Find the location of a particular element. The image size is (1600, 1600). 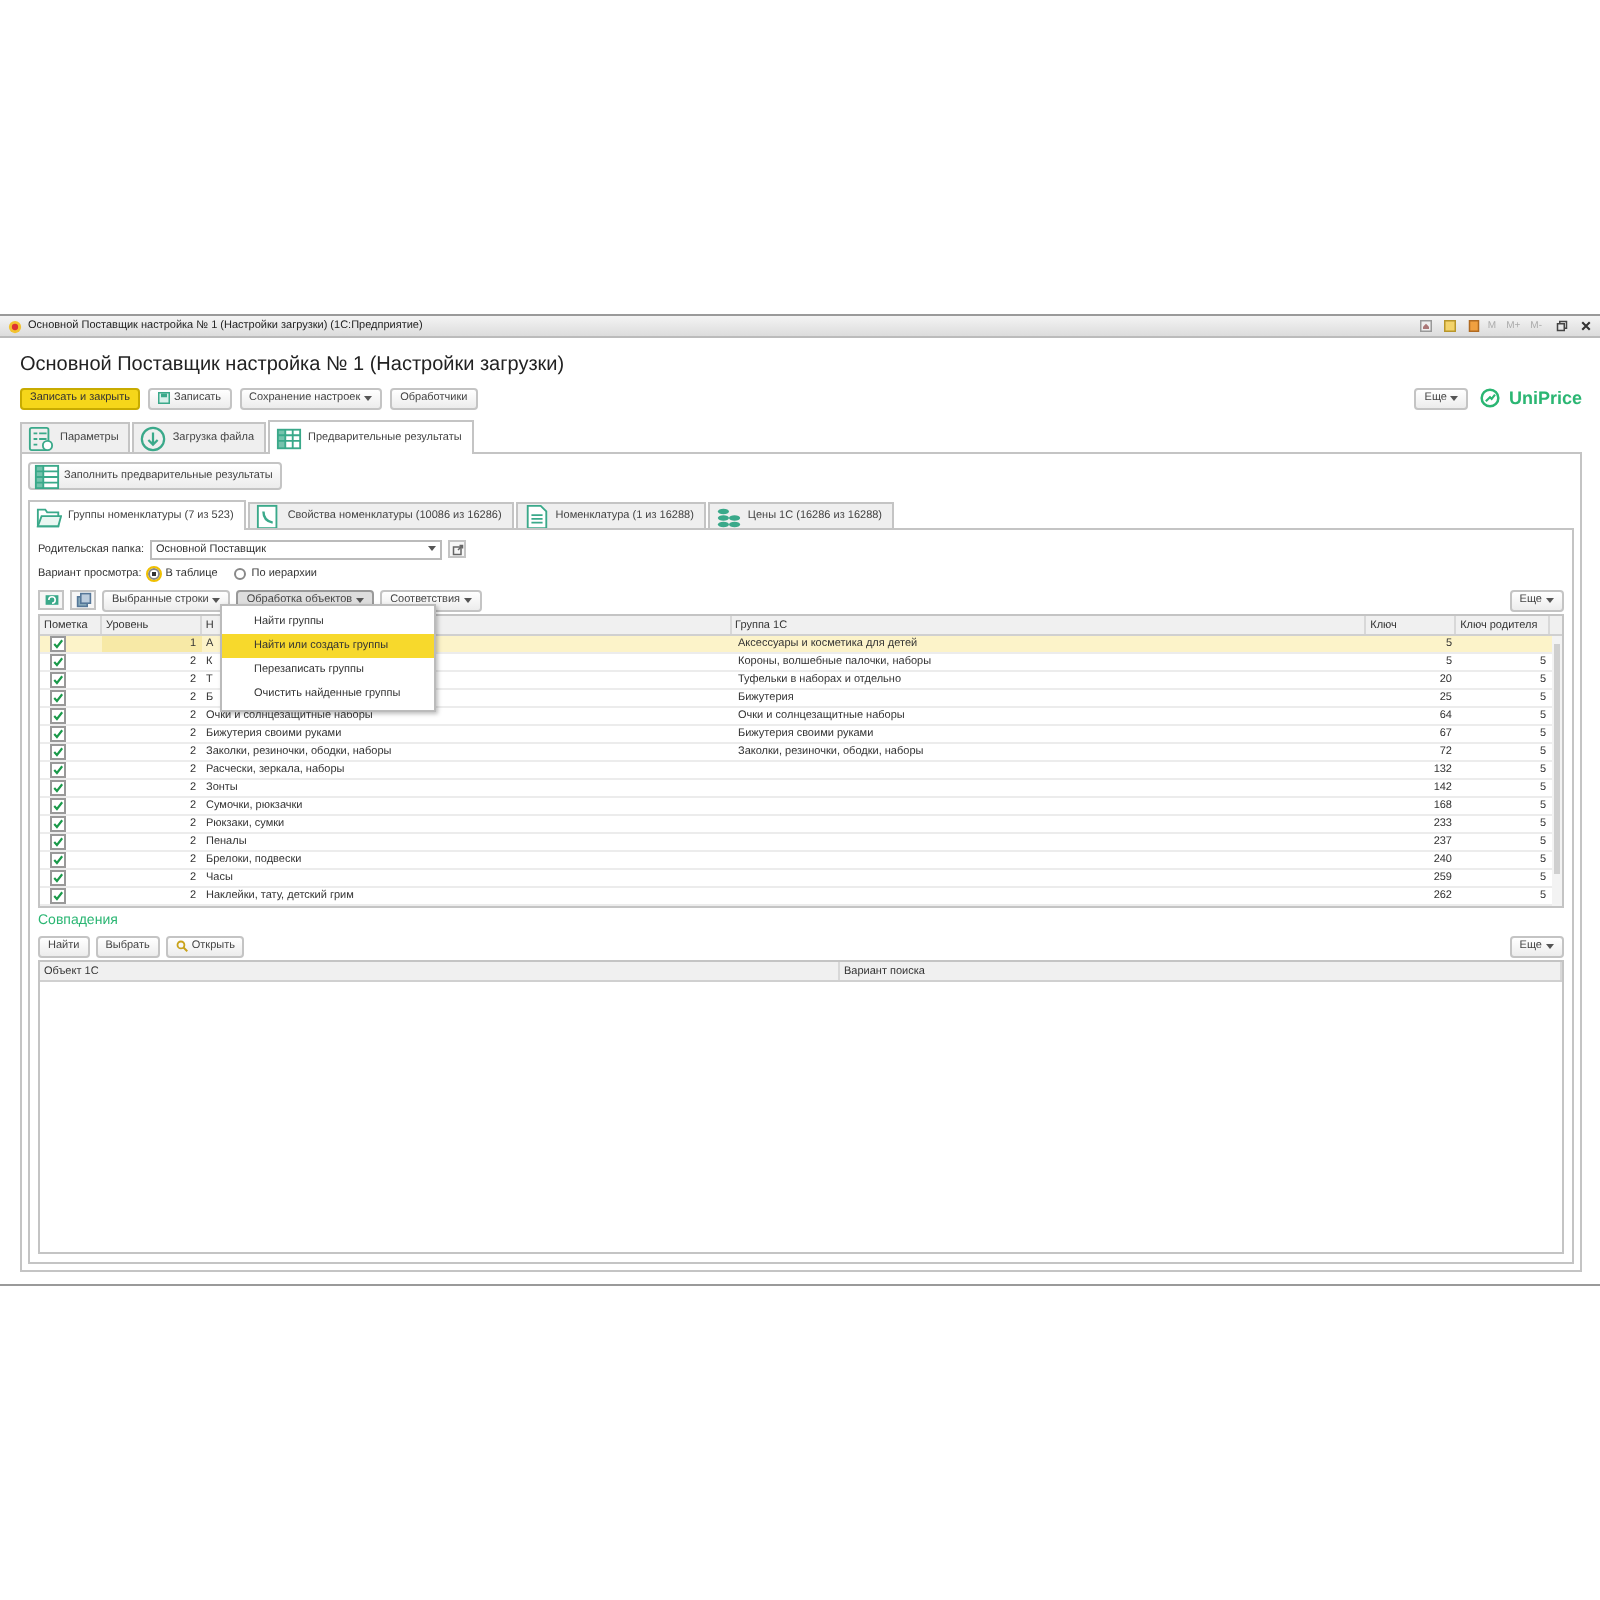

logo-icon is located at coordinates (1490, 398).